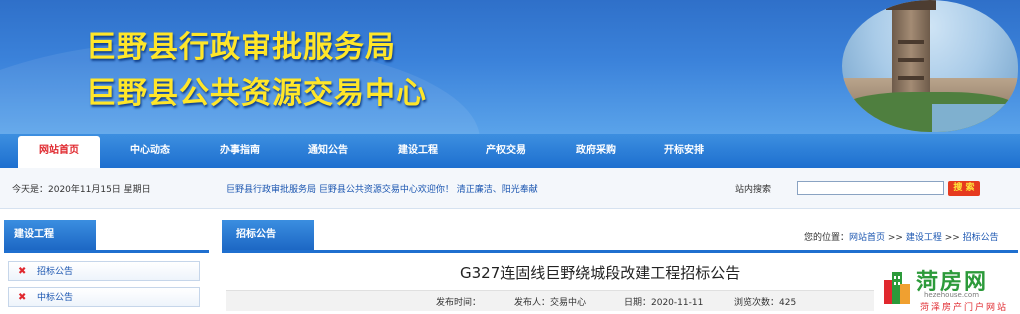  What do you see at coordinates (55, 298) in the screenshot?
I see `sidebar-item-label: 中标公告` at bounding box center [55, 298].